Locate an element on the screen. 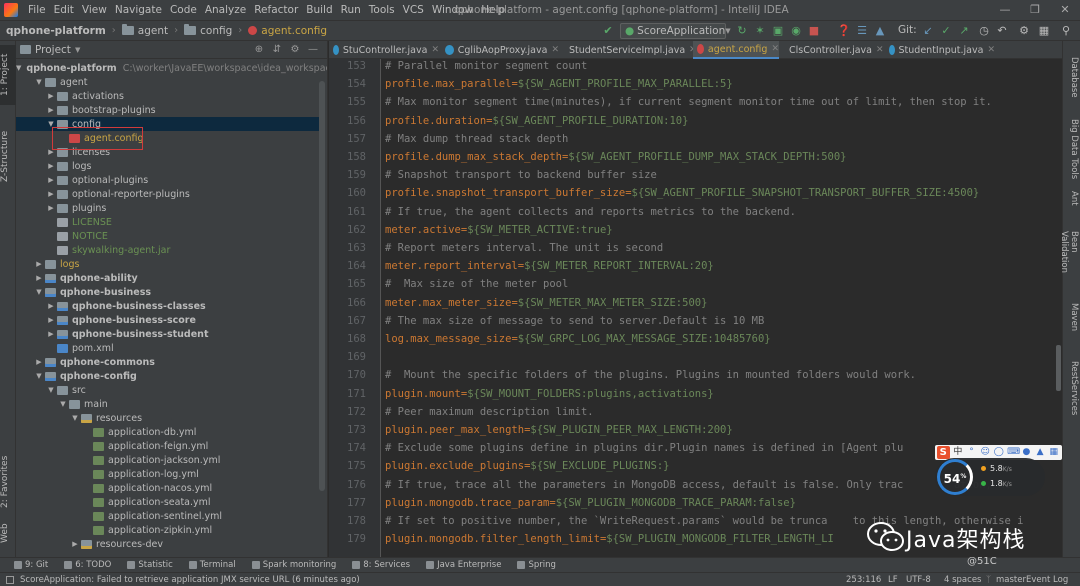 This screenshot has width=1080, height=586. menu-item-navigate: Navigate is located at coordinates (138, 10).